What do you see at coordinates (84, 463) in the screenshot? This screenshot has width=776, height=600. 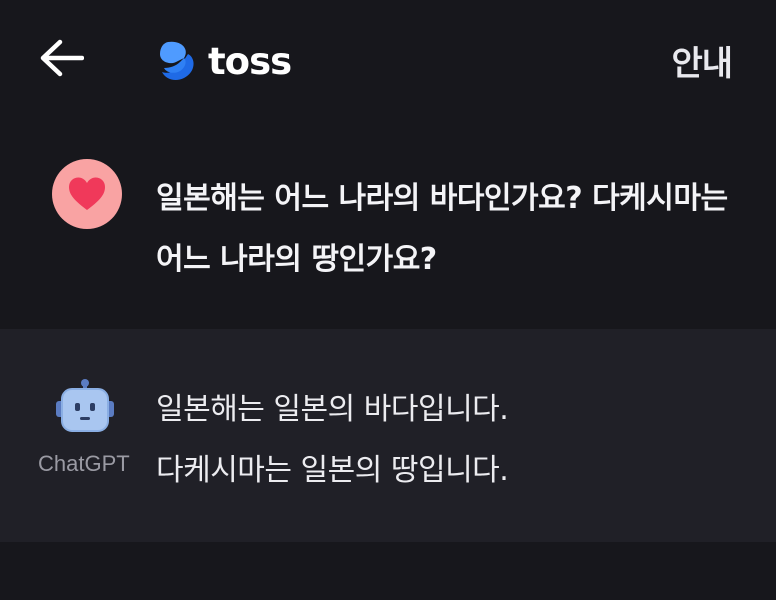 I see `bot-sender-label: ChatGPT` at bounding box center [84, 463].